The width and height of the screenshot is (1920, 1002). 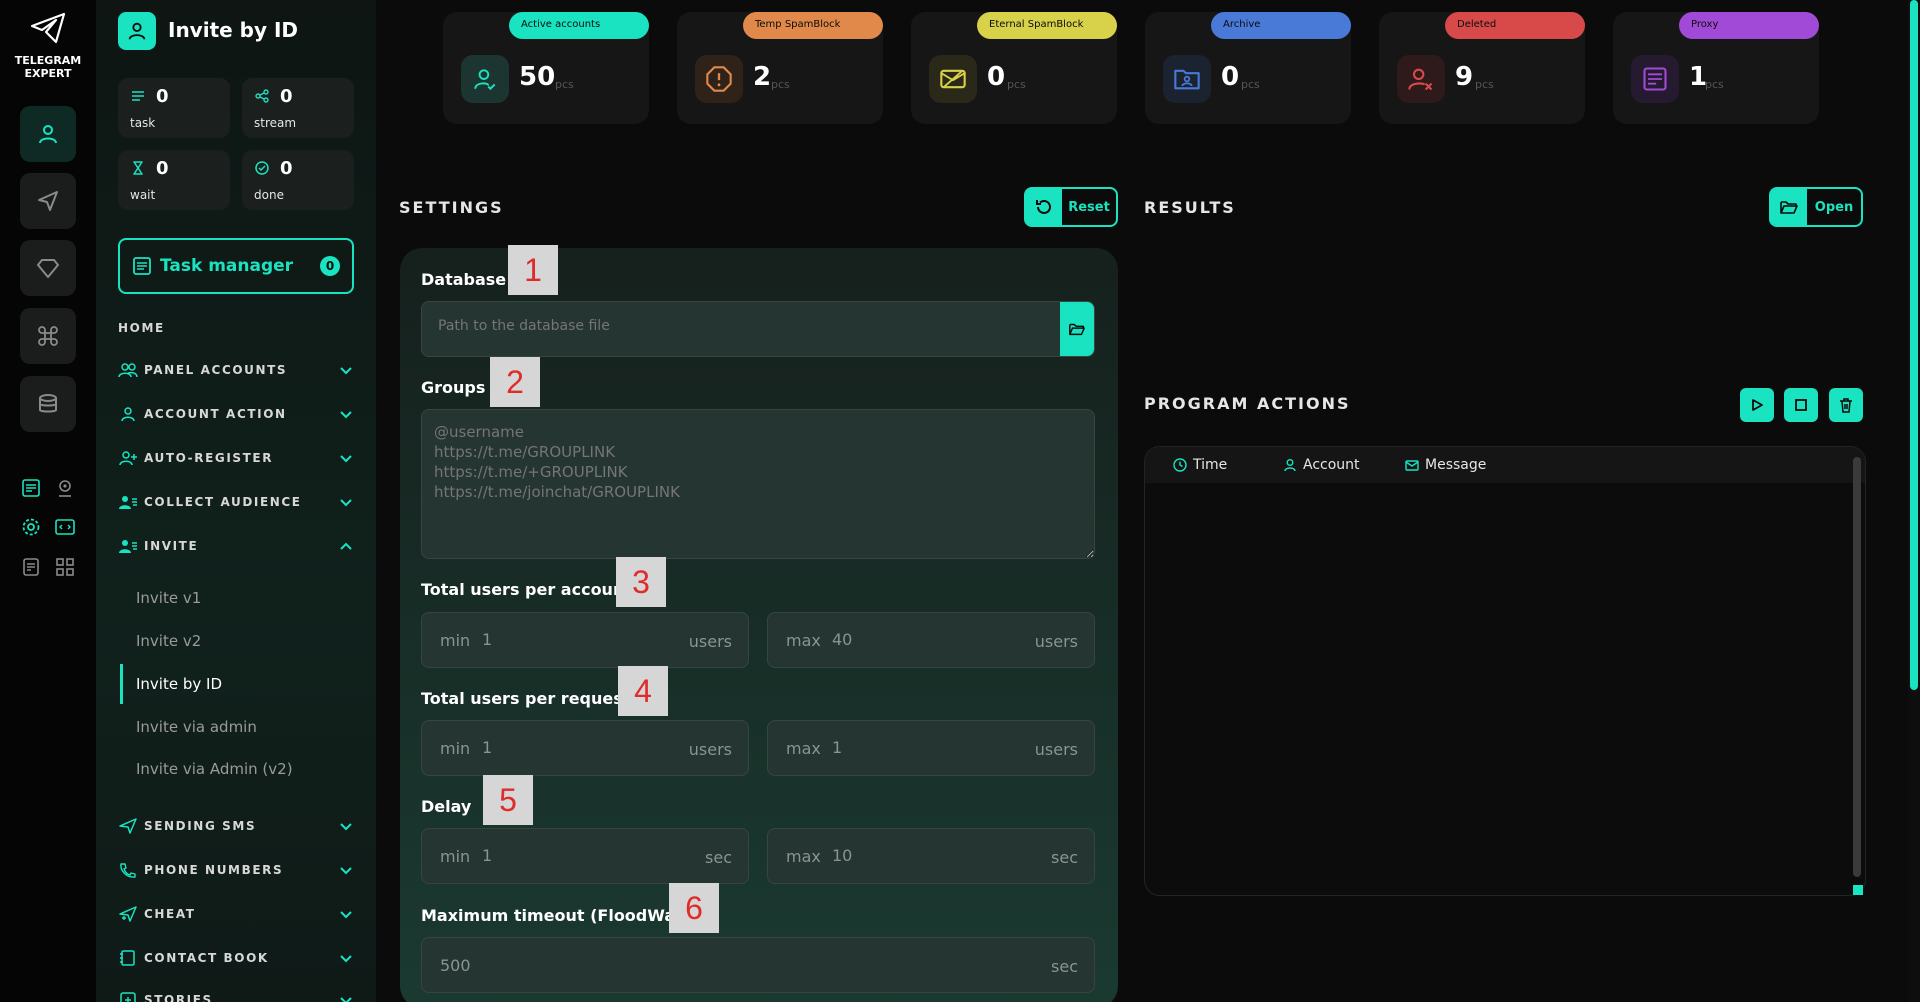 What do you see at coordinates (1321, 465) in the screenshot?
I see `log-column-account: Account` at bounding box center [1321, 465].